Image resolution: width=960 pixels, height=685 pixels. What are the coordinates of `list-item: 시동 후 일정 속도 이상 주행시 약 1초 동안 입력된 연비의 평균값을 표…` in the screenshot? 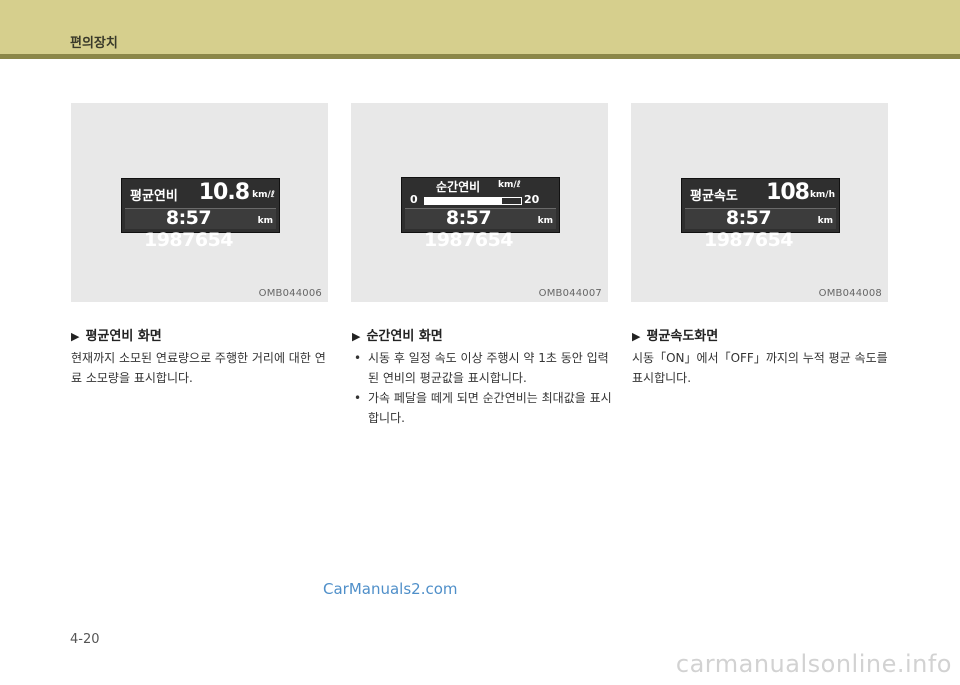 It's located at (484, 368).